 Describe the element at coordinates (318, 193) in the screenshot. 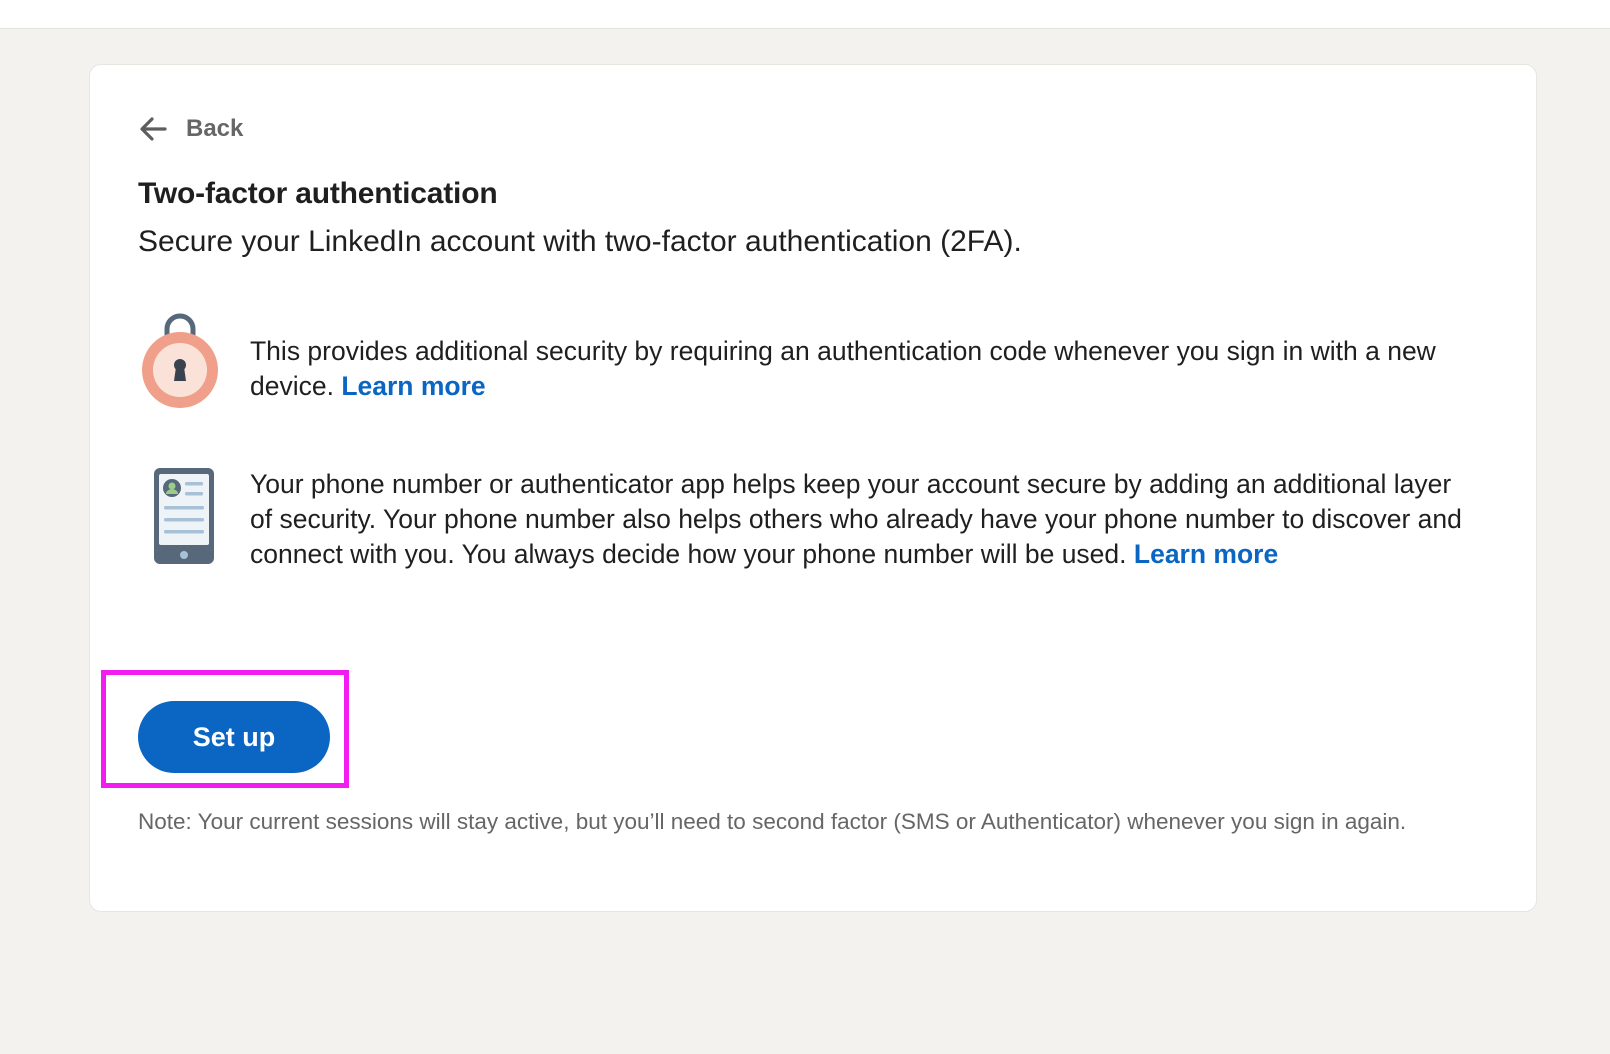

I see `page-title: Two-factor authentication` at that location.